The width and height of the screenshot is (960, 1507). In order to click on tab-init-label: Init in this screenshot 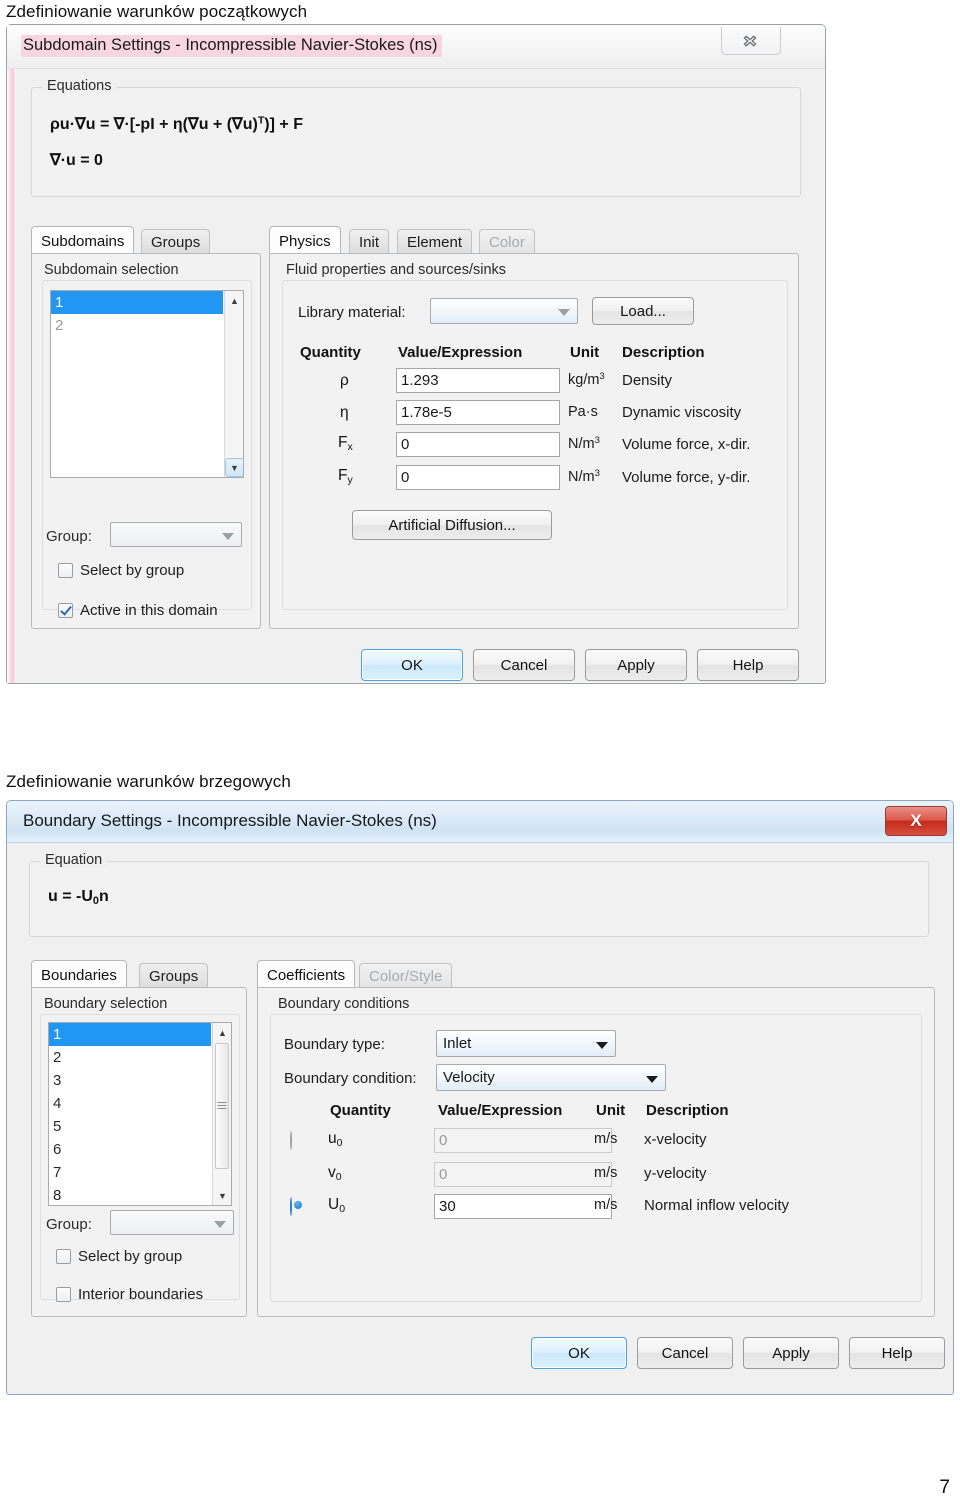, I will do `click(369, 242)`.